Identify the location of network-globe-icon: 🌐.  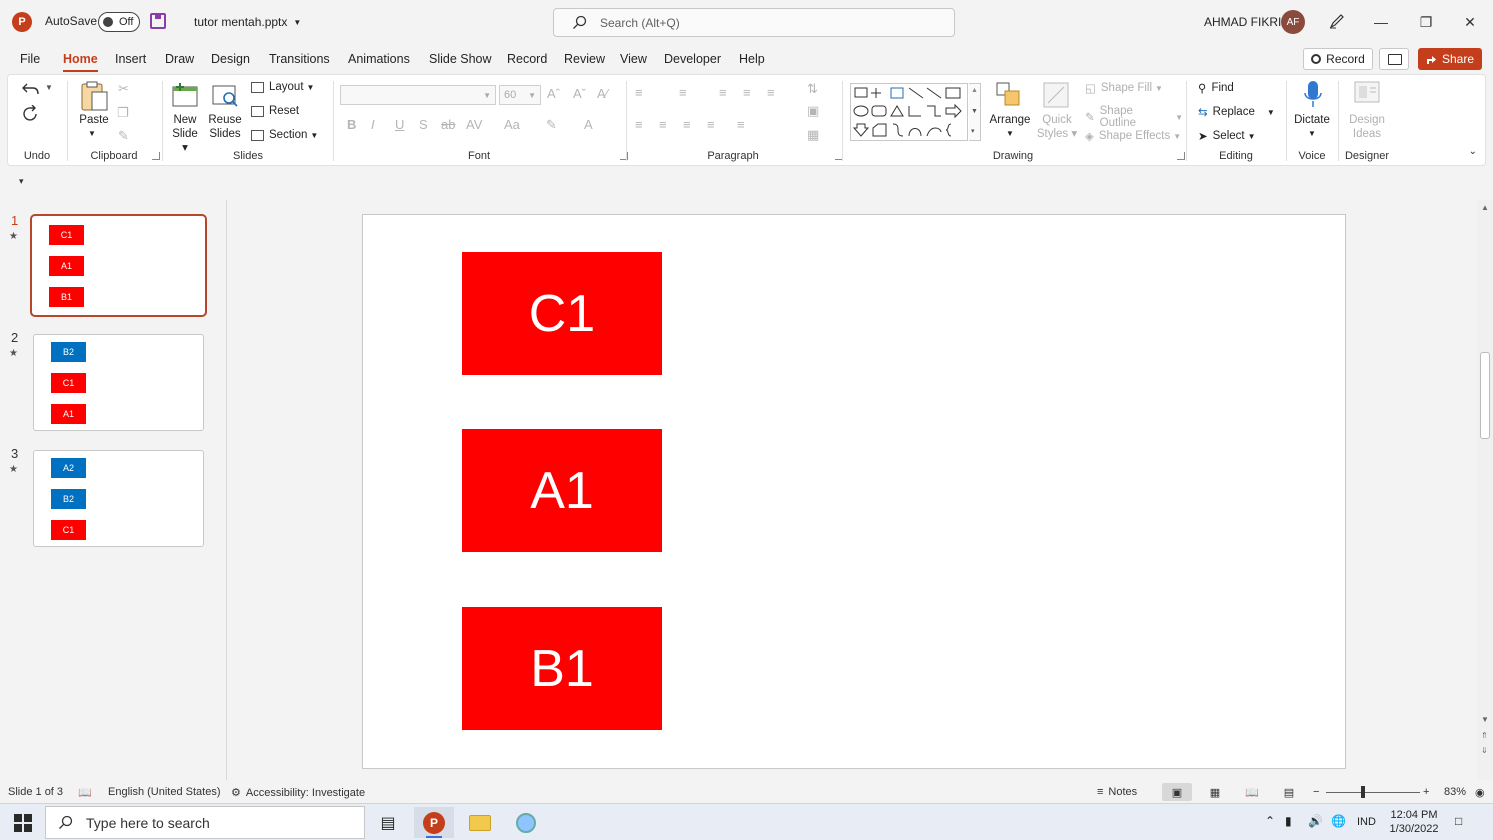
(1338, 821).